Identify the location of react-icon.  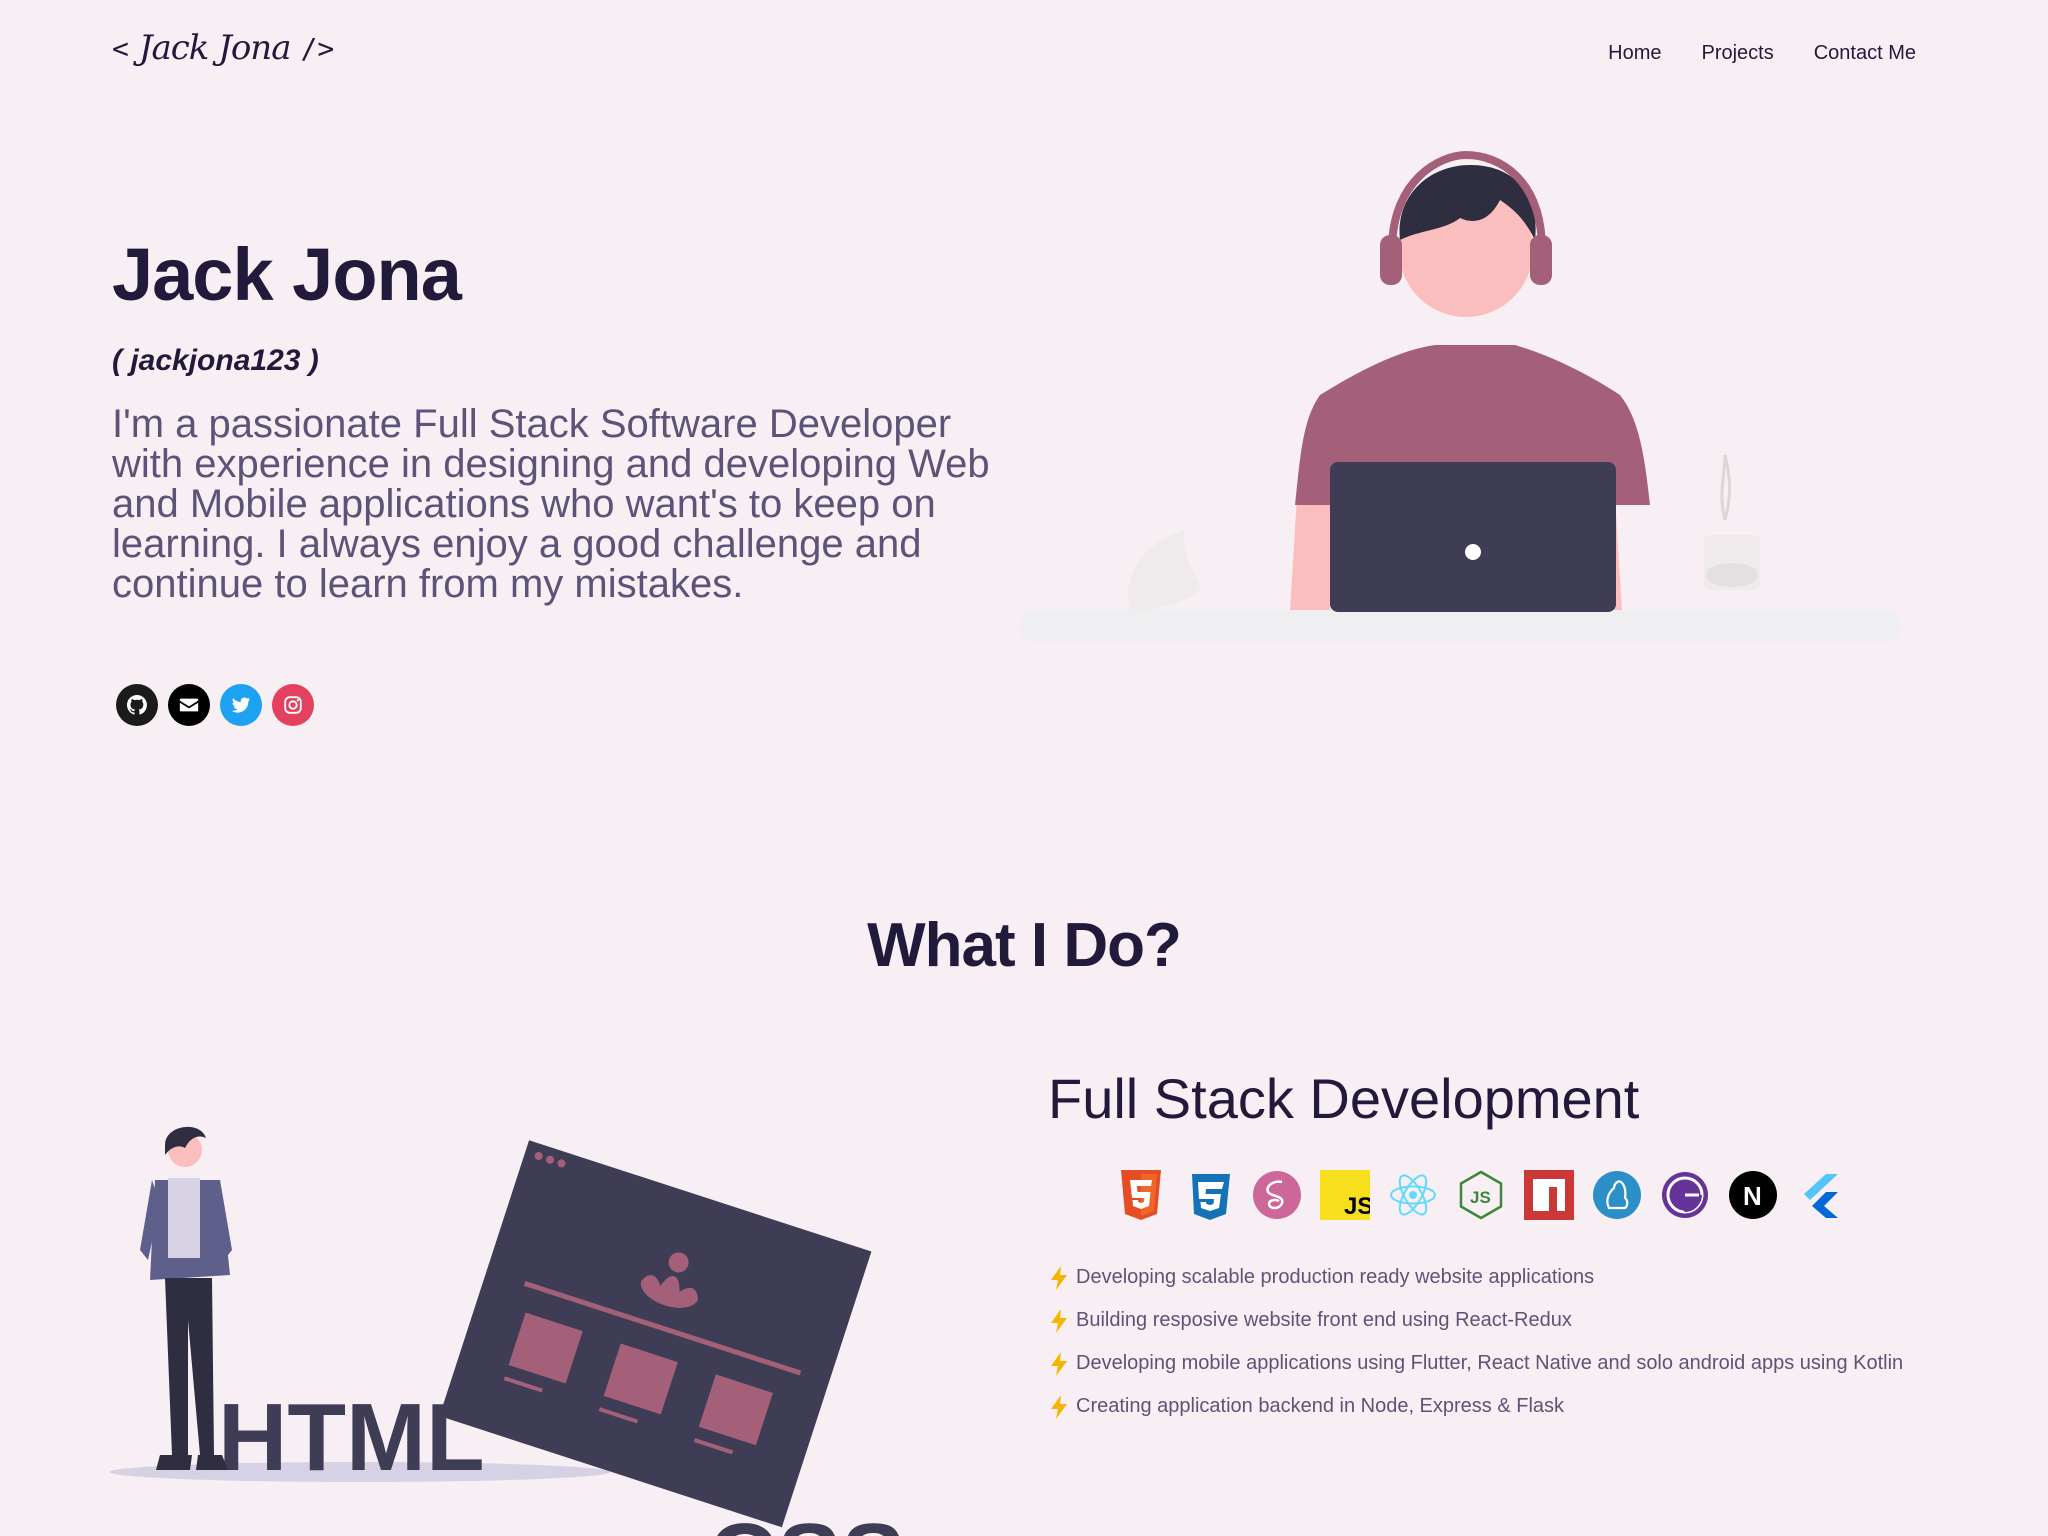
(1413, 1195).